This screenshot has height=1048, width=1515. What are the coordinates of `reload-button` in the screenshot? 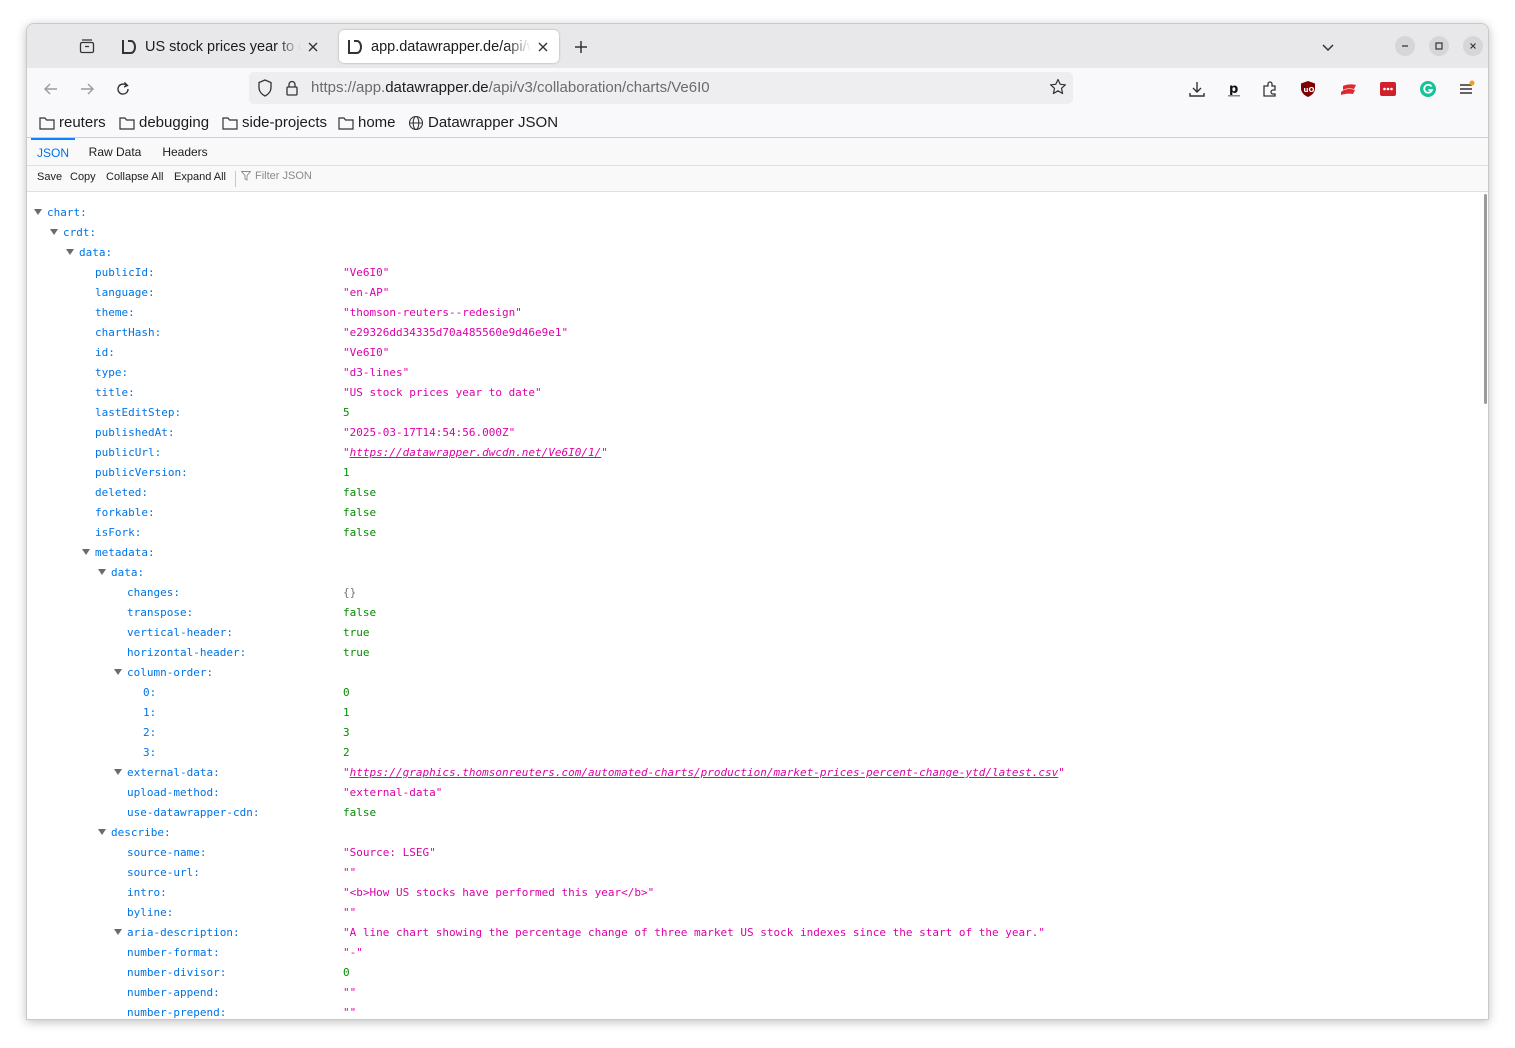 It's located at (123, 89).